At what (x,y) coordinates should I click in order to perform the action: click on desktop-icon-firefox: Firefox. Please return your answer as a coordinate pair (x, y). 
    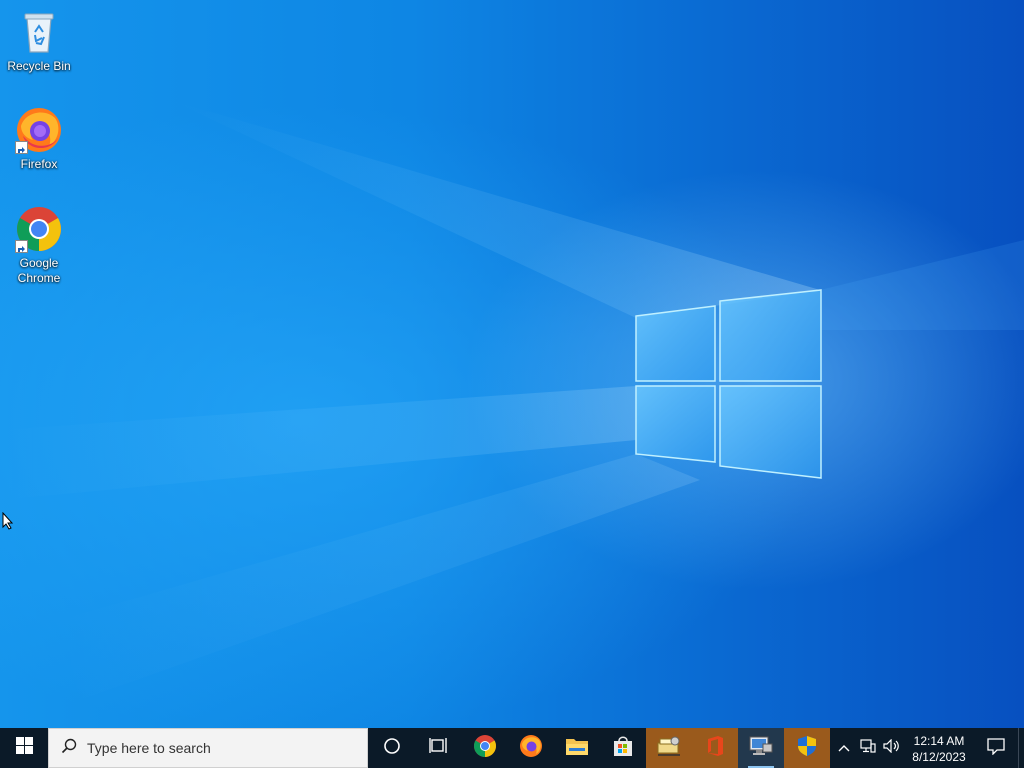
    Looking at the image, I should click on (39, 139).